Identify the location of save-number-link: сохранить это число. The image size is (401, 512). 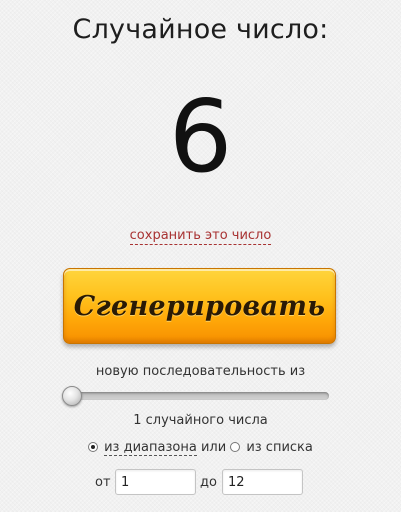
(200, 236).